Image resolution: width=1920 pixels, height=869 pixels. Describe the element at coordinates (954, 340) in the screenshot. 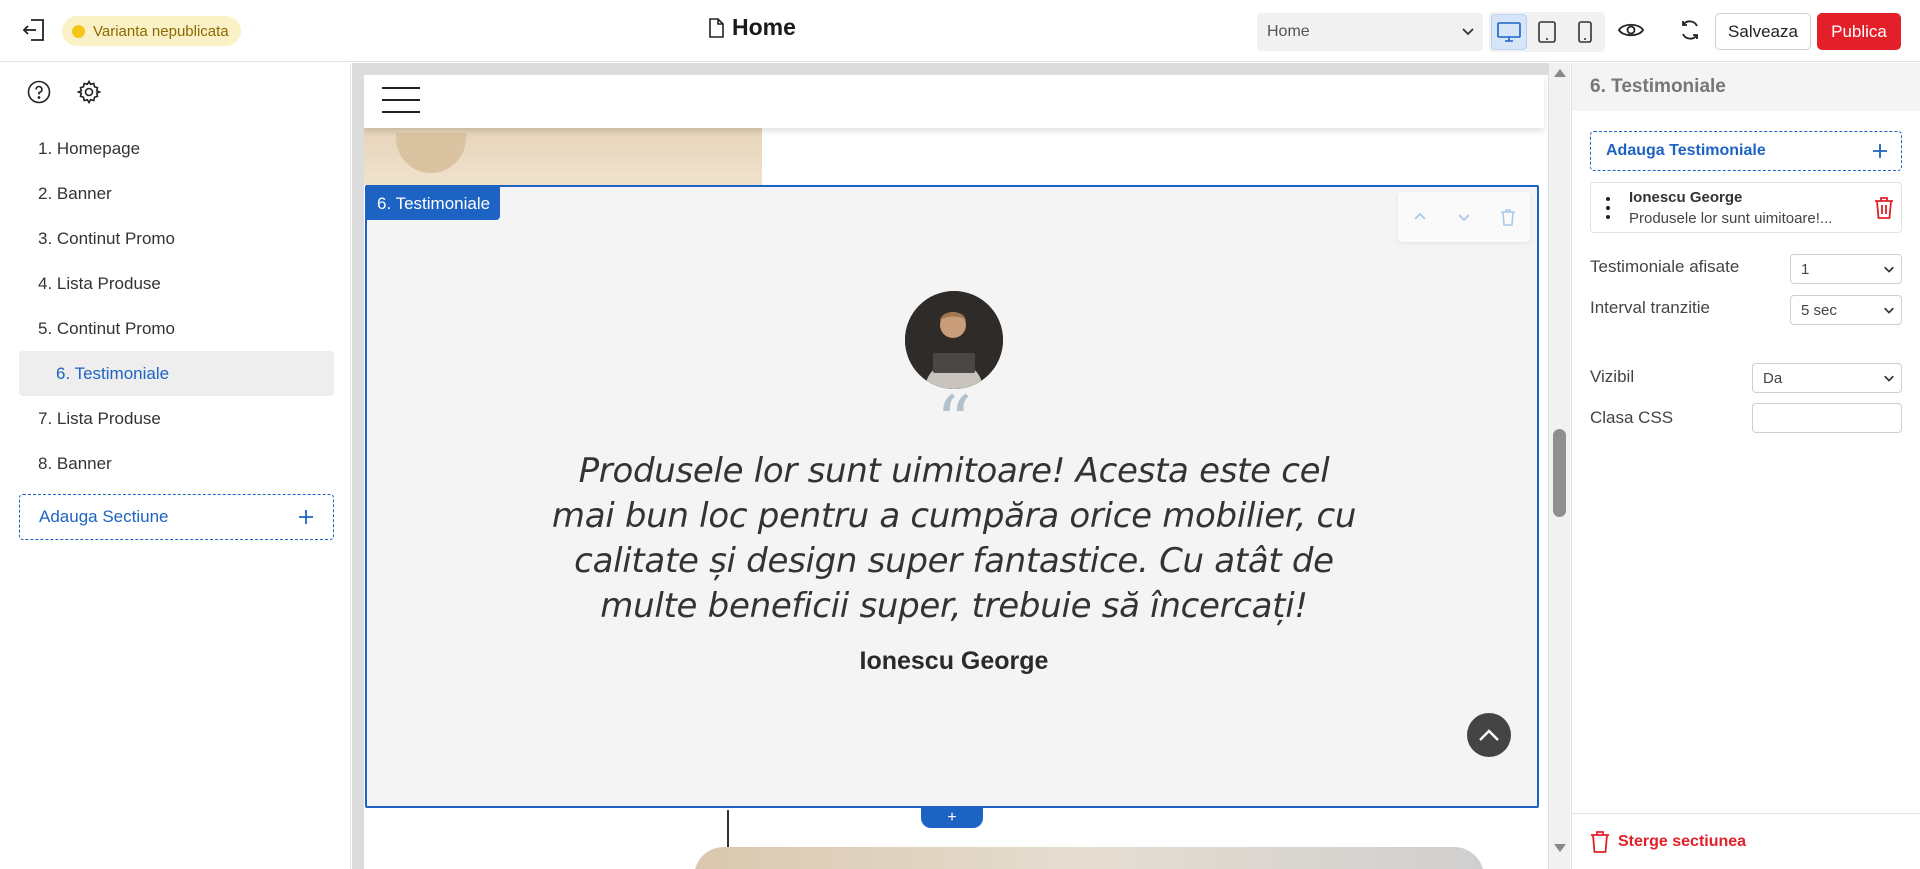

I see `avatar` at that location.